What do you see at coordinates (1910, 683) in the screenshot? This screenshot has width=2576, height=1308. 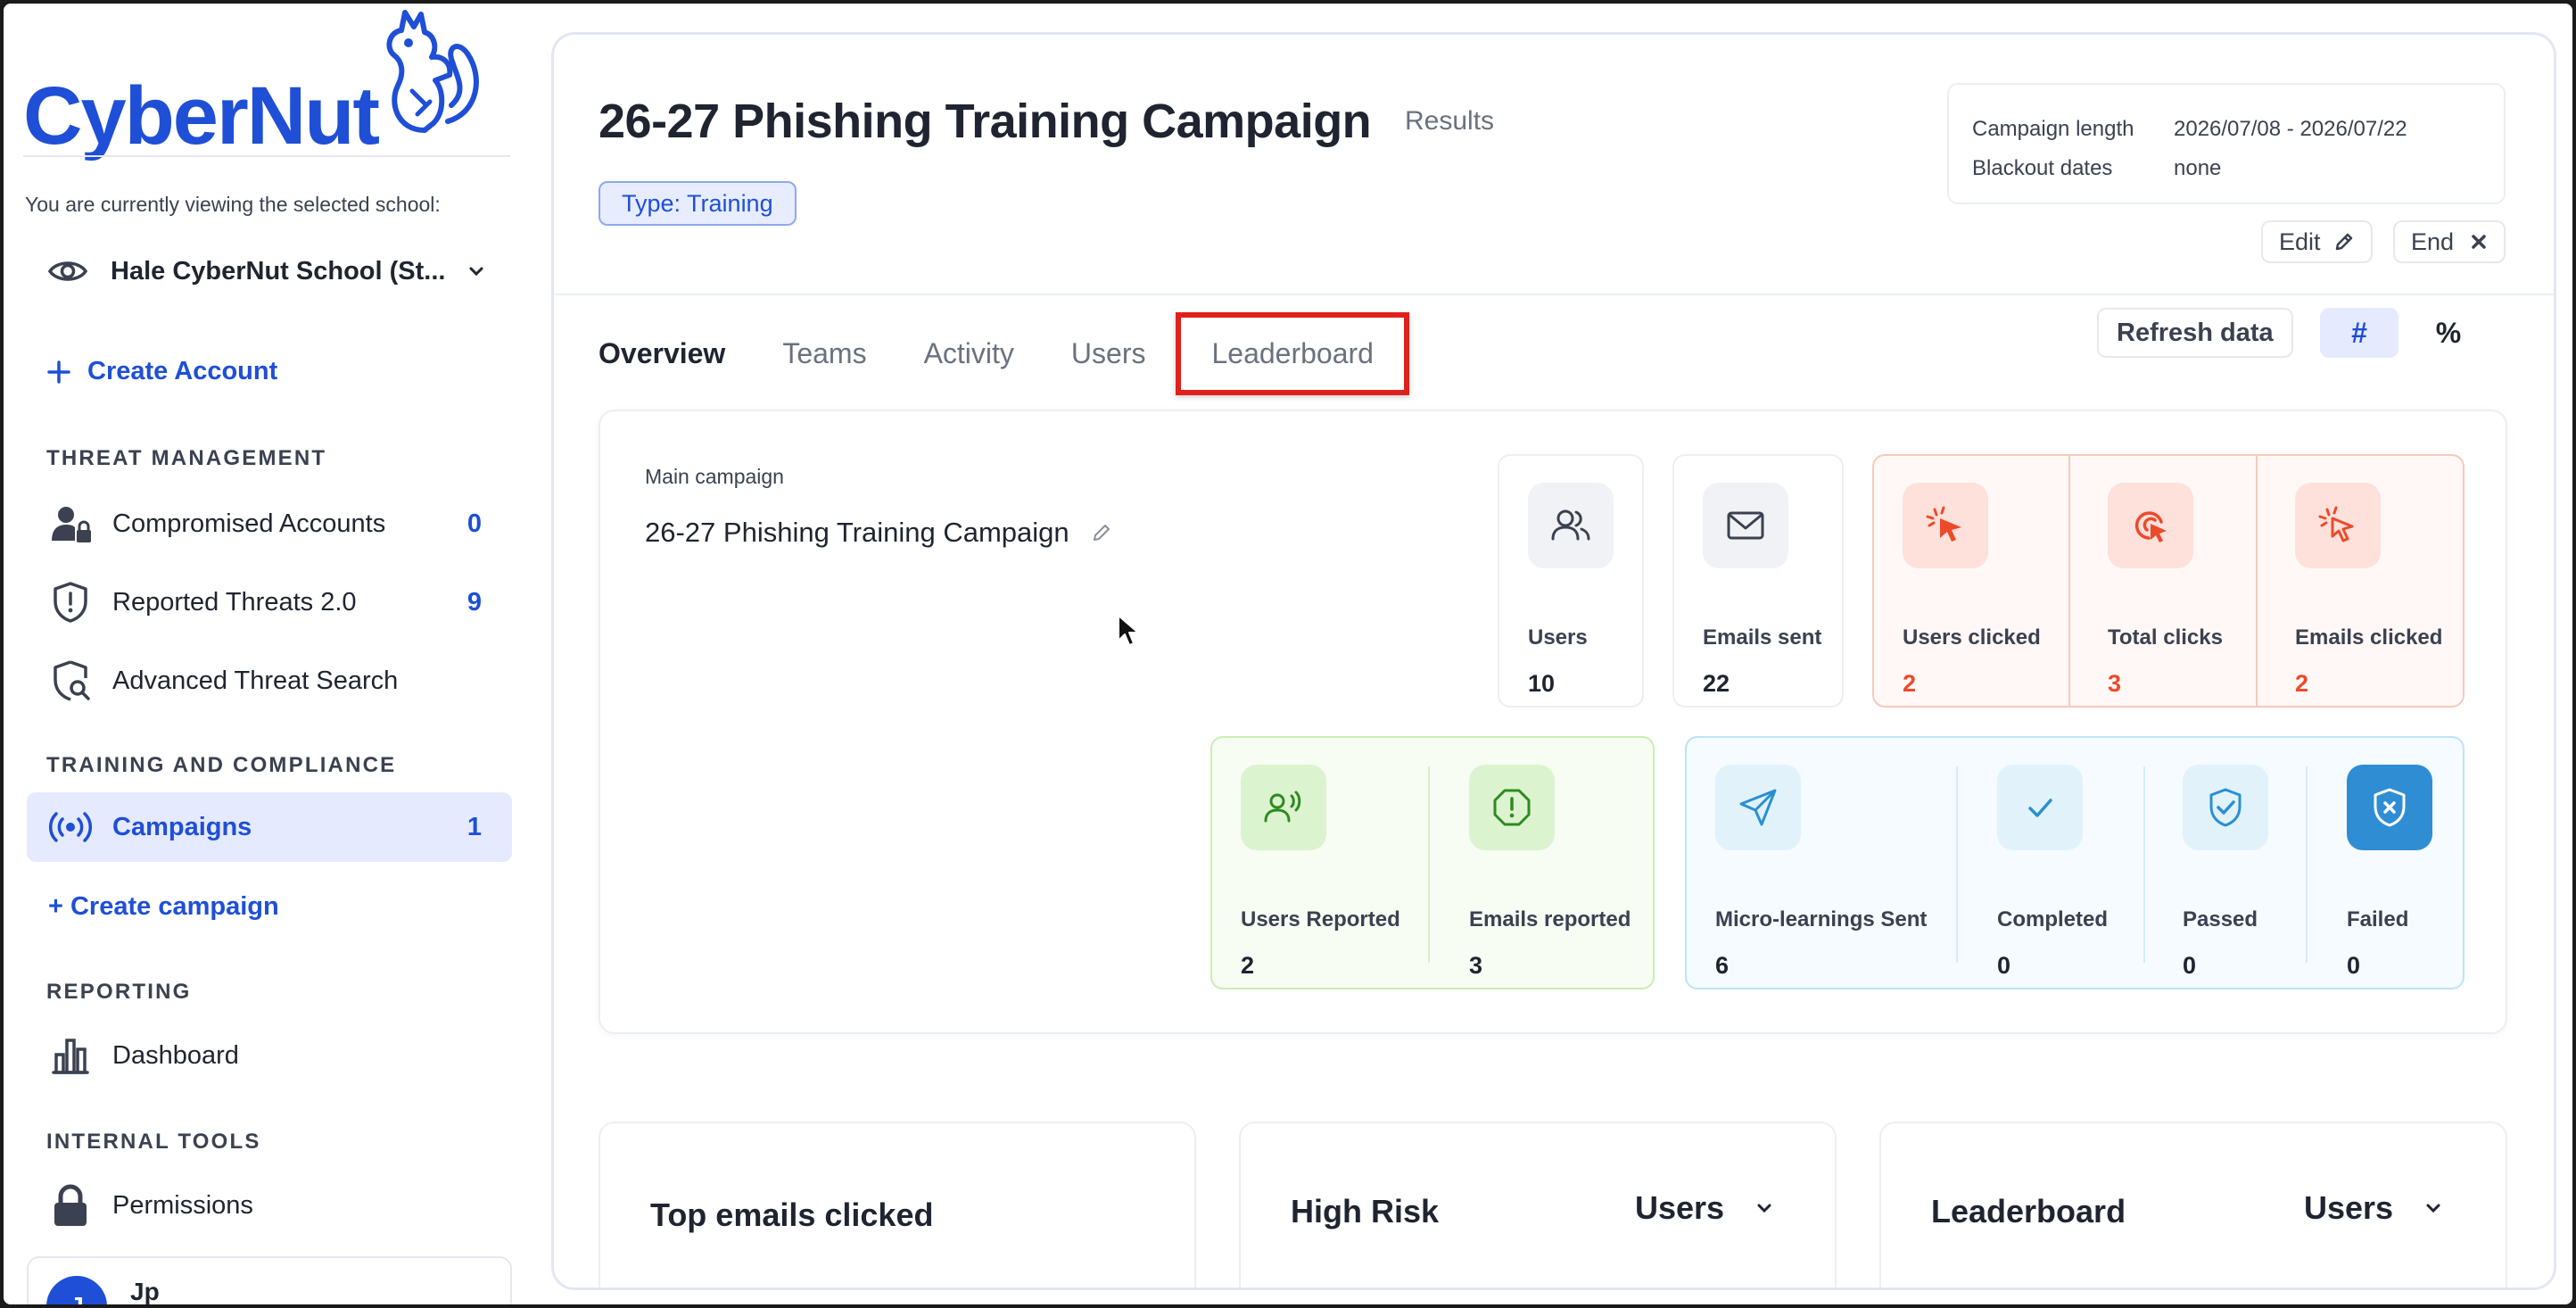 I see `users-clicked-value: 2` at bounding box center [1910, 683].